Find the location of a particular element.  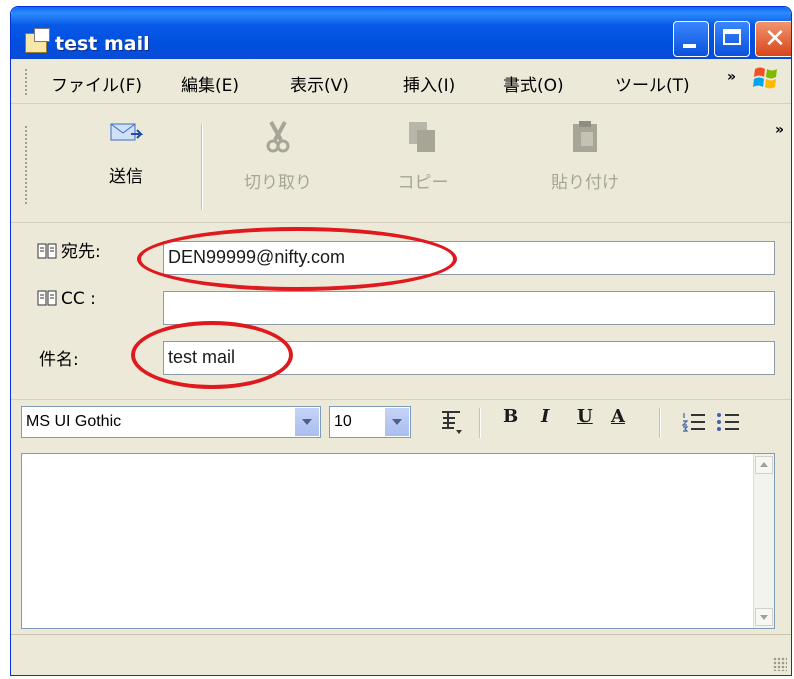

menu-format: 書式(O) is located at coordinates (533, 83).